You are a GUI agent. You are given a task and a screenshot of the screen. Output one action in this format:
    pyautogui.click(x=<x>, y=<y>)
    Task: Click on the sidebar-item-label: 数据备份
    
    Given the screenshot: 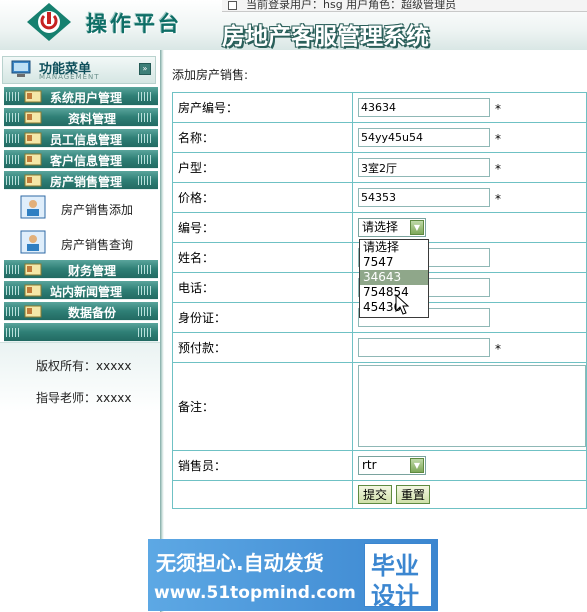 What is the action you would take?
    pyautogui.click(x=92, y=313)
    